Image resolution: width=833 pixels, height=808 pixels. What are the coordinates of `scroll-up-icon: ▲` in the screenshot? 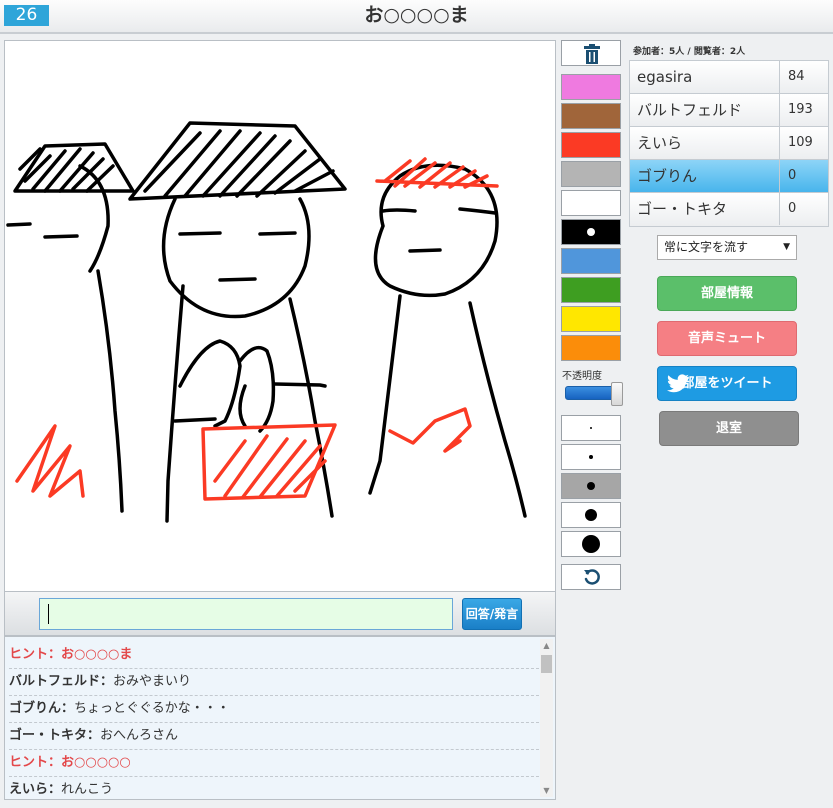 It's located at (546, 645).